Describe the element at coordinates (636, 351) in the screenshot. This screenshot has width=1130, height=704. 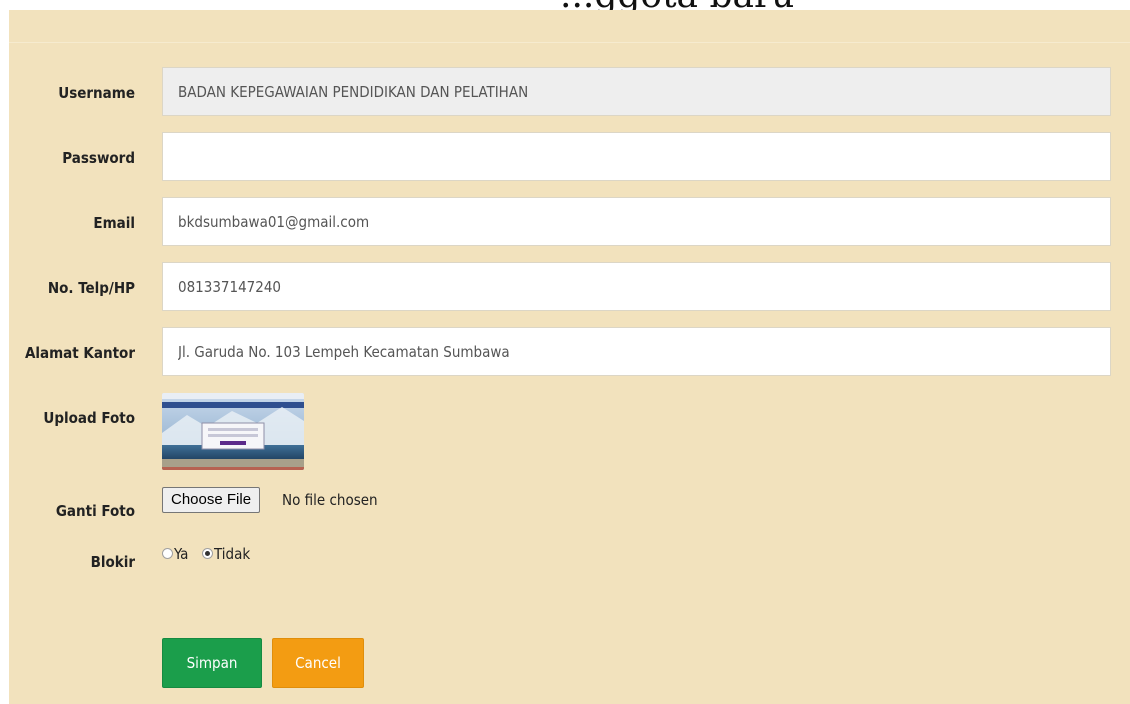
I see `address-field` at that location.